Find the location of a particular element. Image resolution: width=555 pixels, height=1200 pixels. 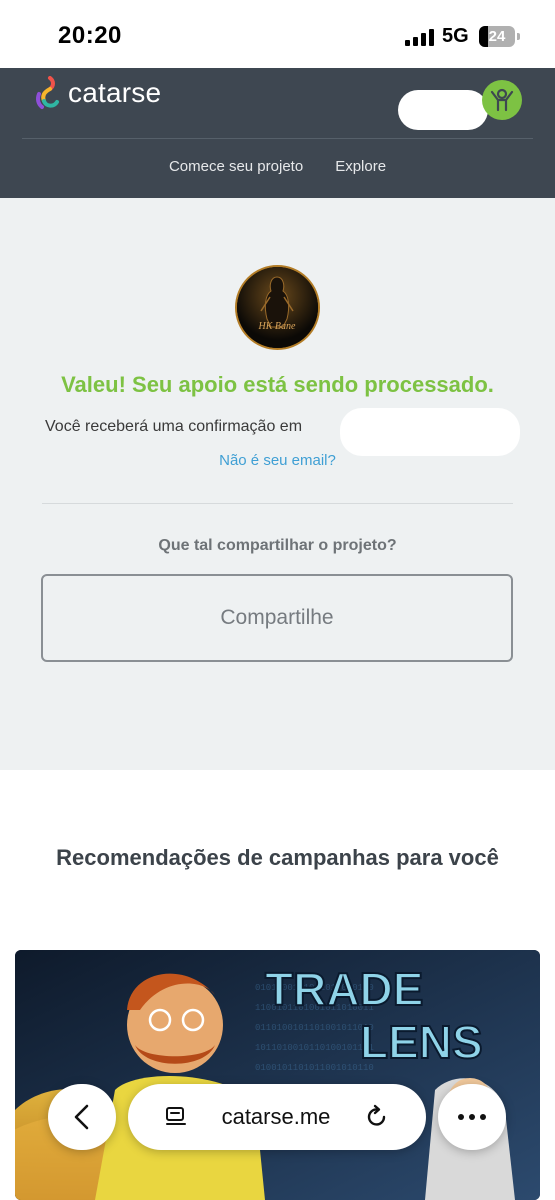

recommendations-title: Recomendações de campanhas para você is located at coordinates (277, 857).